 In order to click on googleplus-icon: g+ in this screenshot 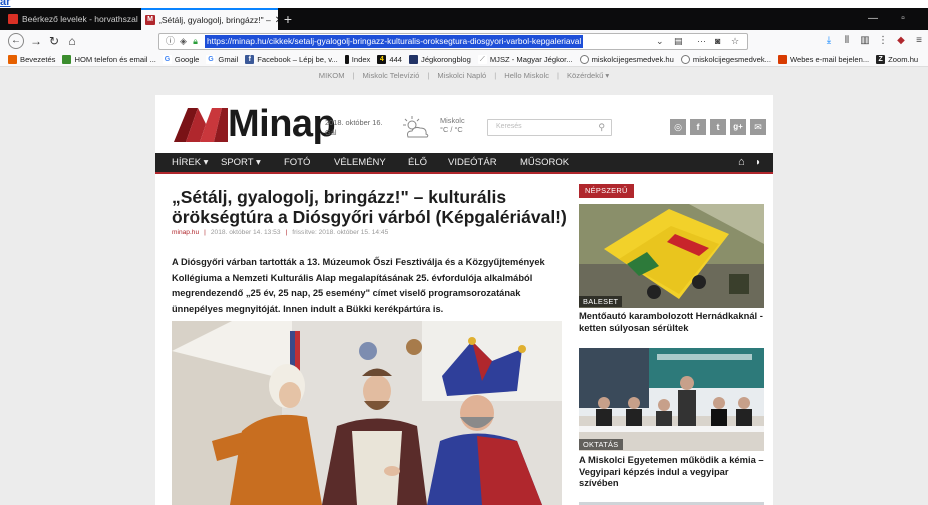, I will do `click(738, 127)`.